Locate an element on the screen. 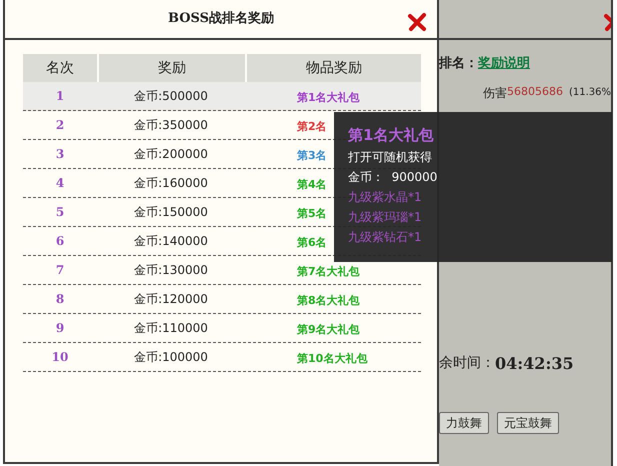 This screenshot has height=466, width=617. timer: 04:42:35 is located at coordinates (534, 363).